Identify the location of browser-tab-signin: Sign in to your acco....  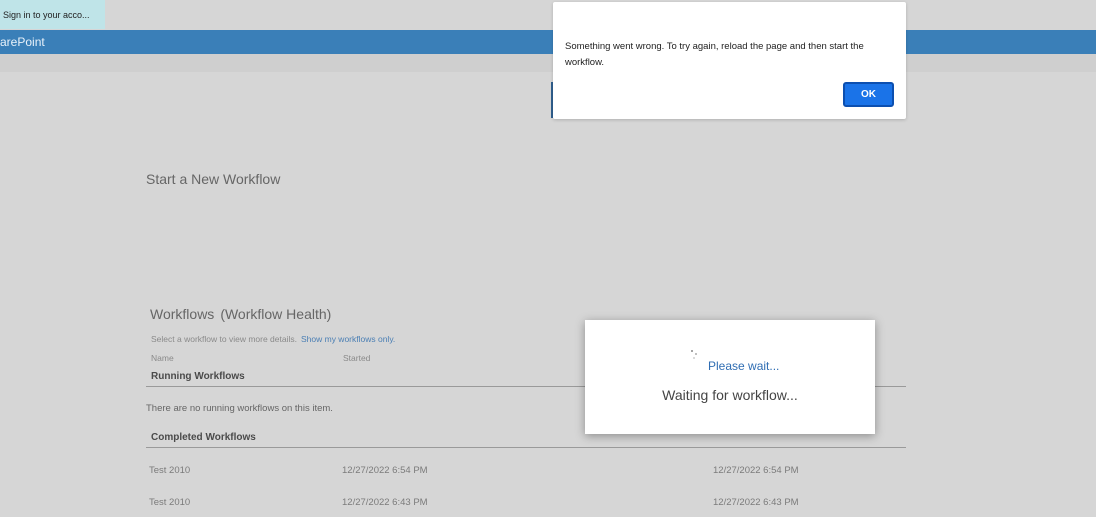
(52, 14).